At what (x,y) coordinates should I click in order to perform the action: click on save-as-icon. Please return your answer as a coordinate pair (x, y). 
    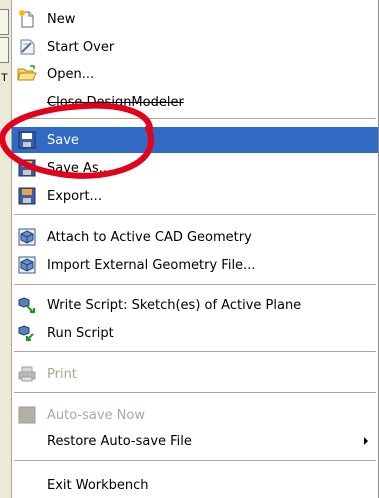
    Looking at the image, I should click on (27, 168).